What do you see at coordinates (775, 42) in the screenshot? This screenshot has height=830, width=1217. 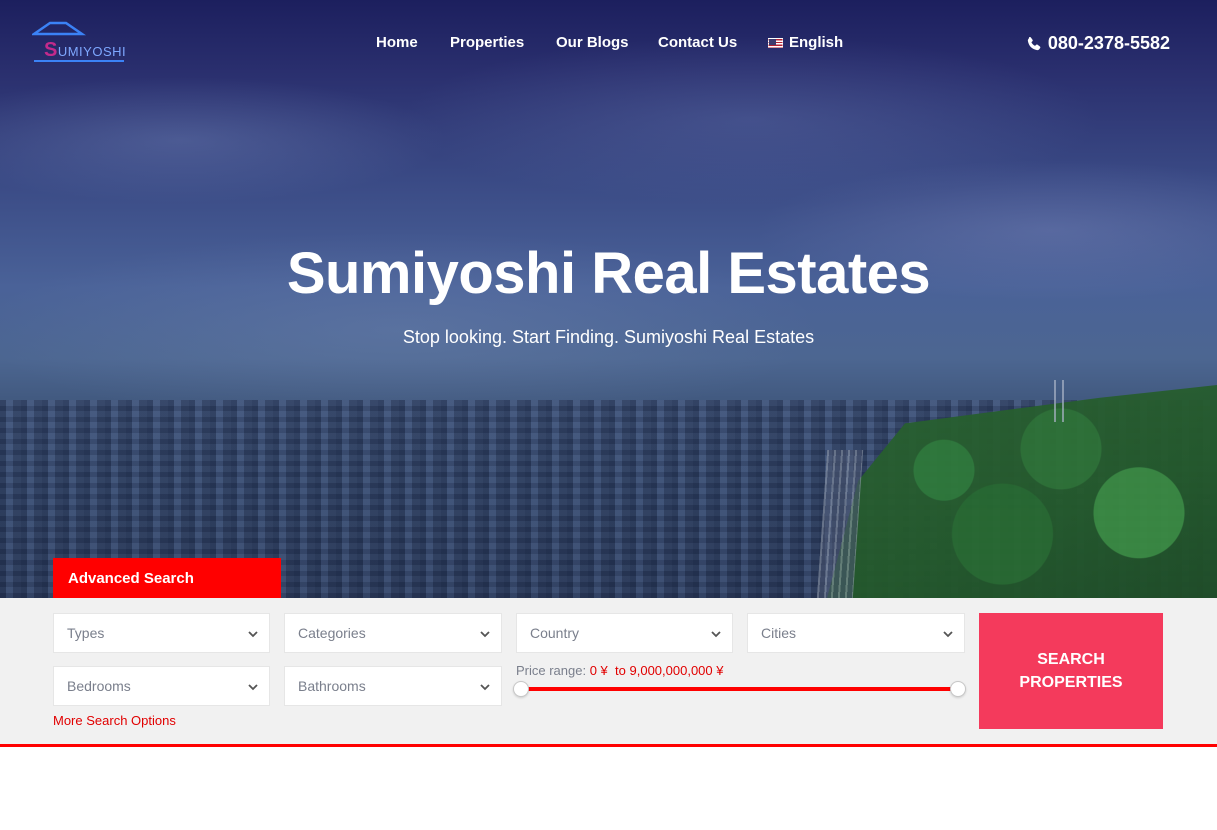 I see `us-flag-icon` at bounding box center [775, 42].